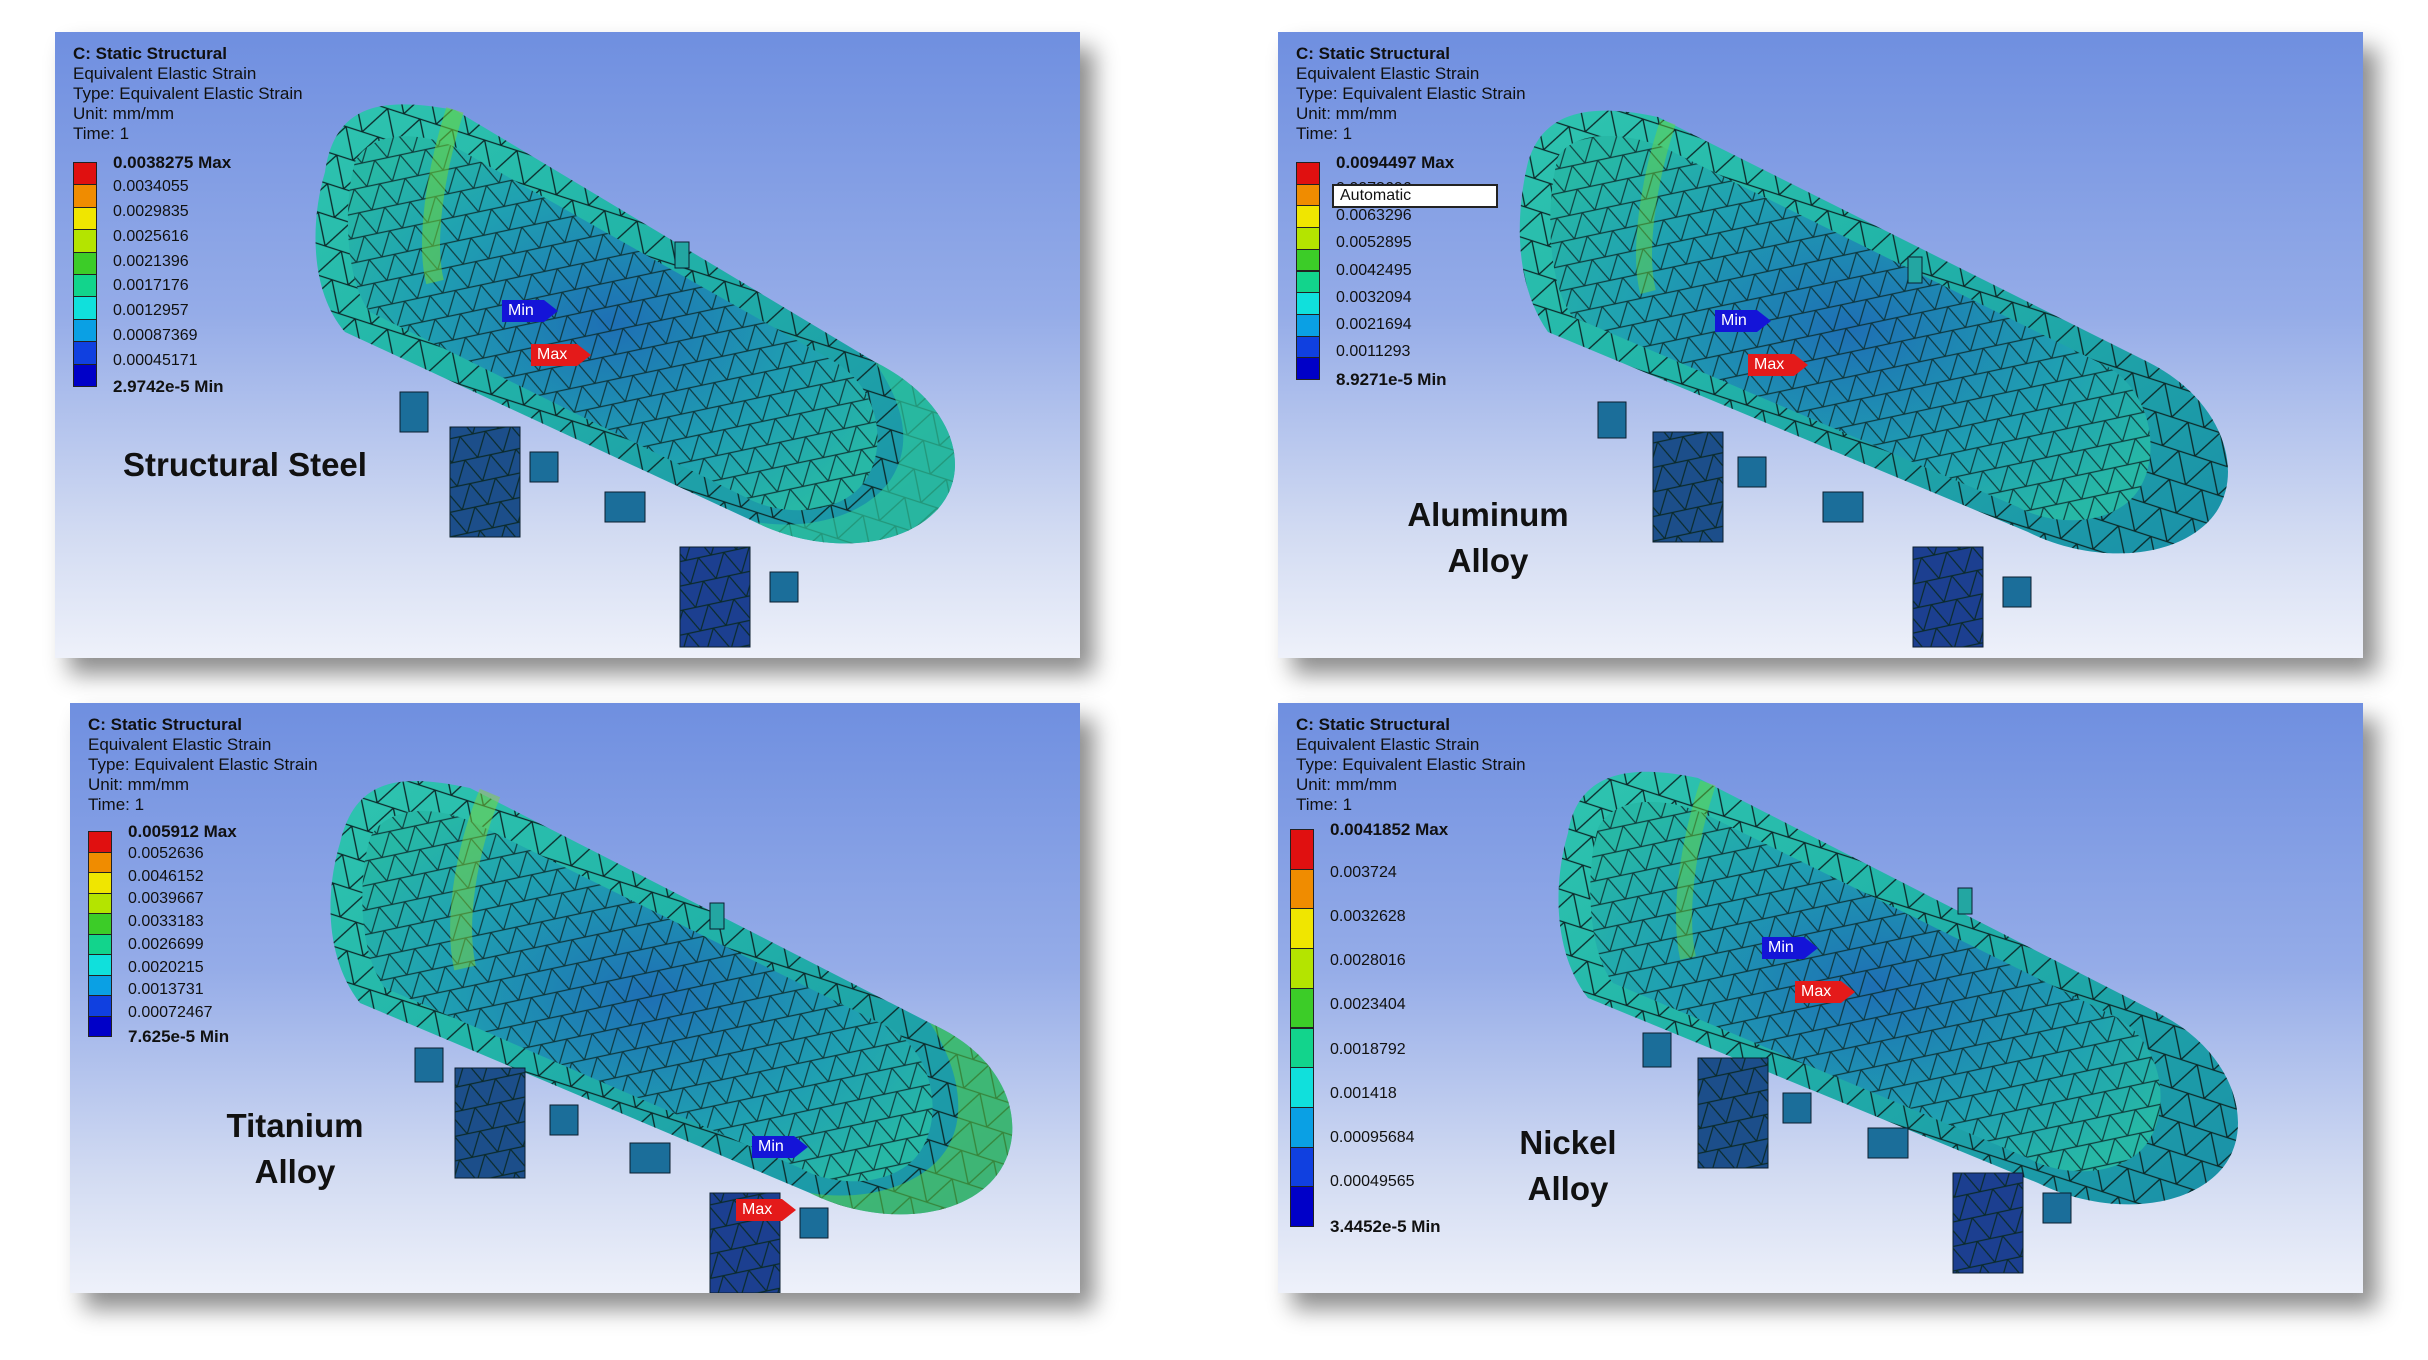 The image size is (2428, 1360). Describe the element at coordinates (1568, 1142) in the screenshot. I see `material-label-line1: Nickel` at that location.